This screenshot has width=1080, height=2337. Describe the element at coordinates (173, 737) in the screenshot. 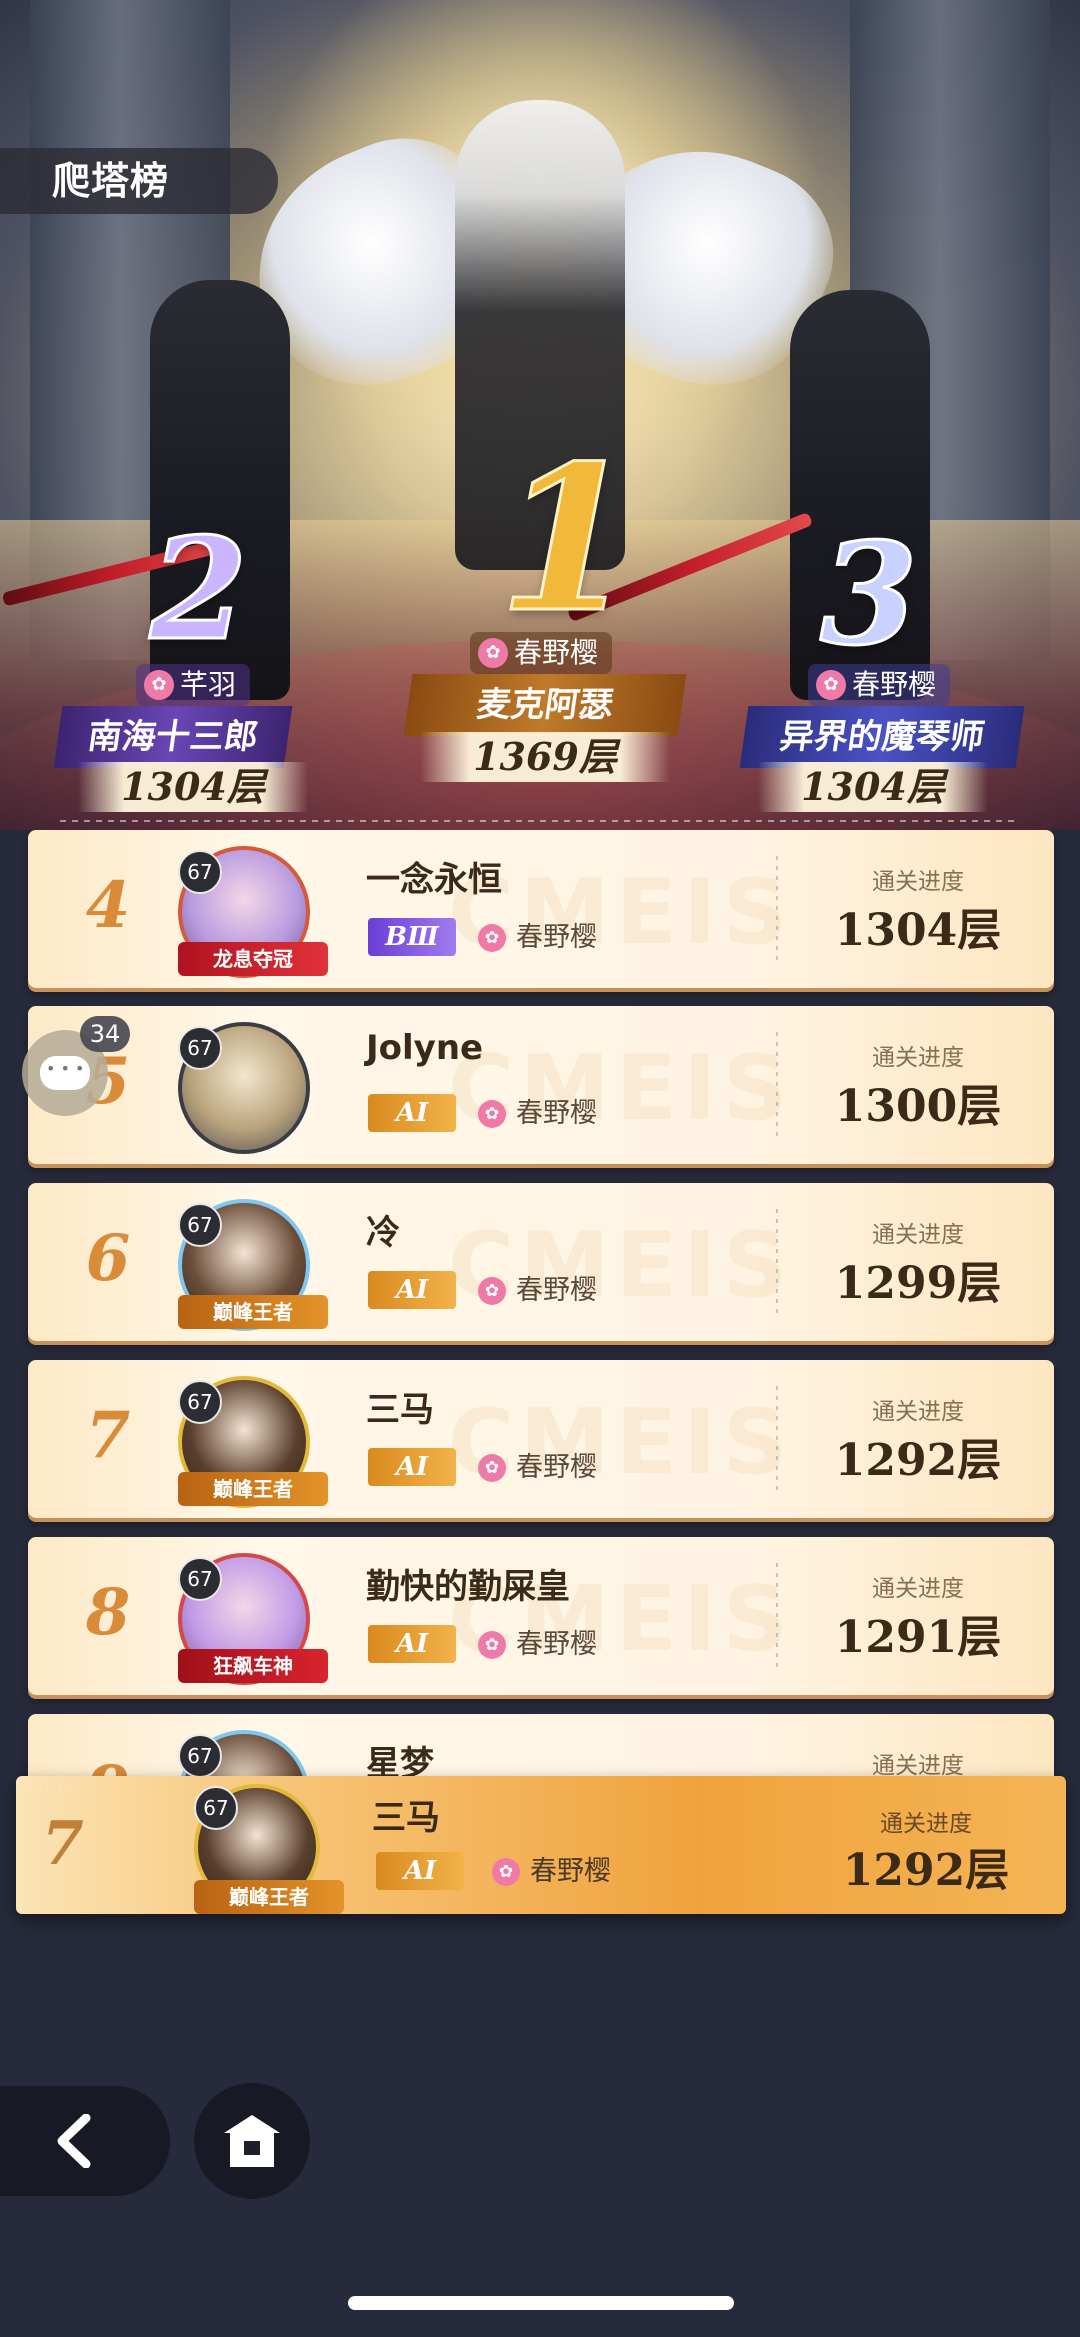

I see `podium-2-name: 南海十三郎` at that location.